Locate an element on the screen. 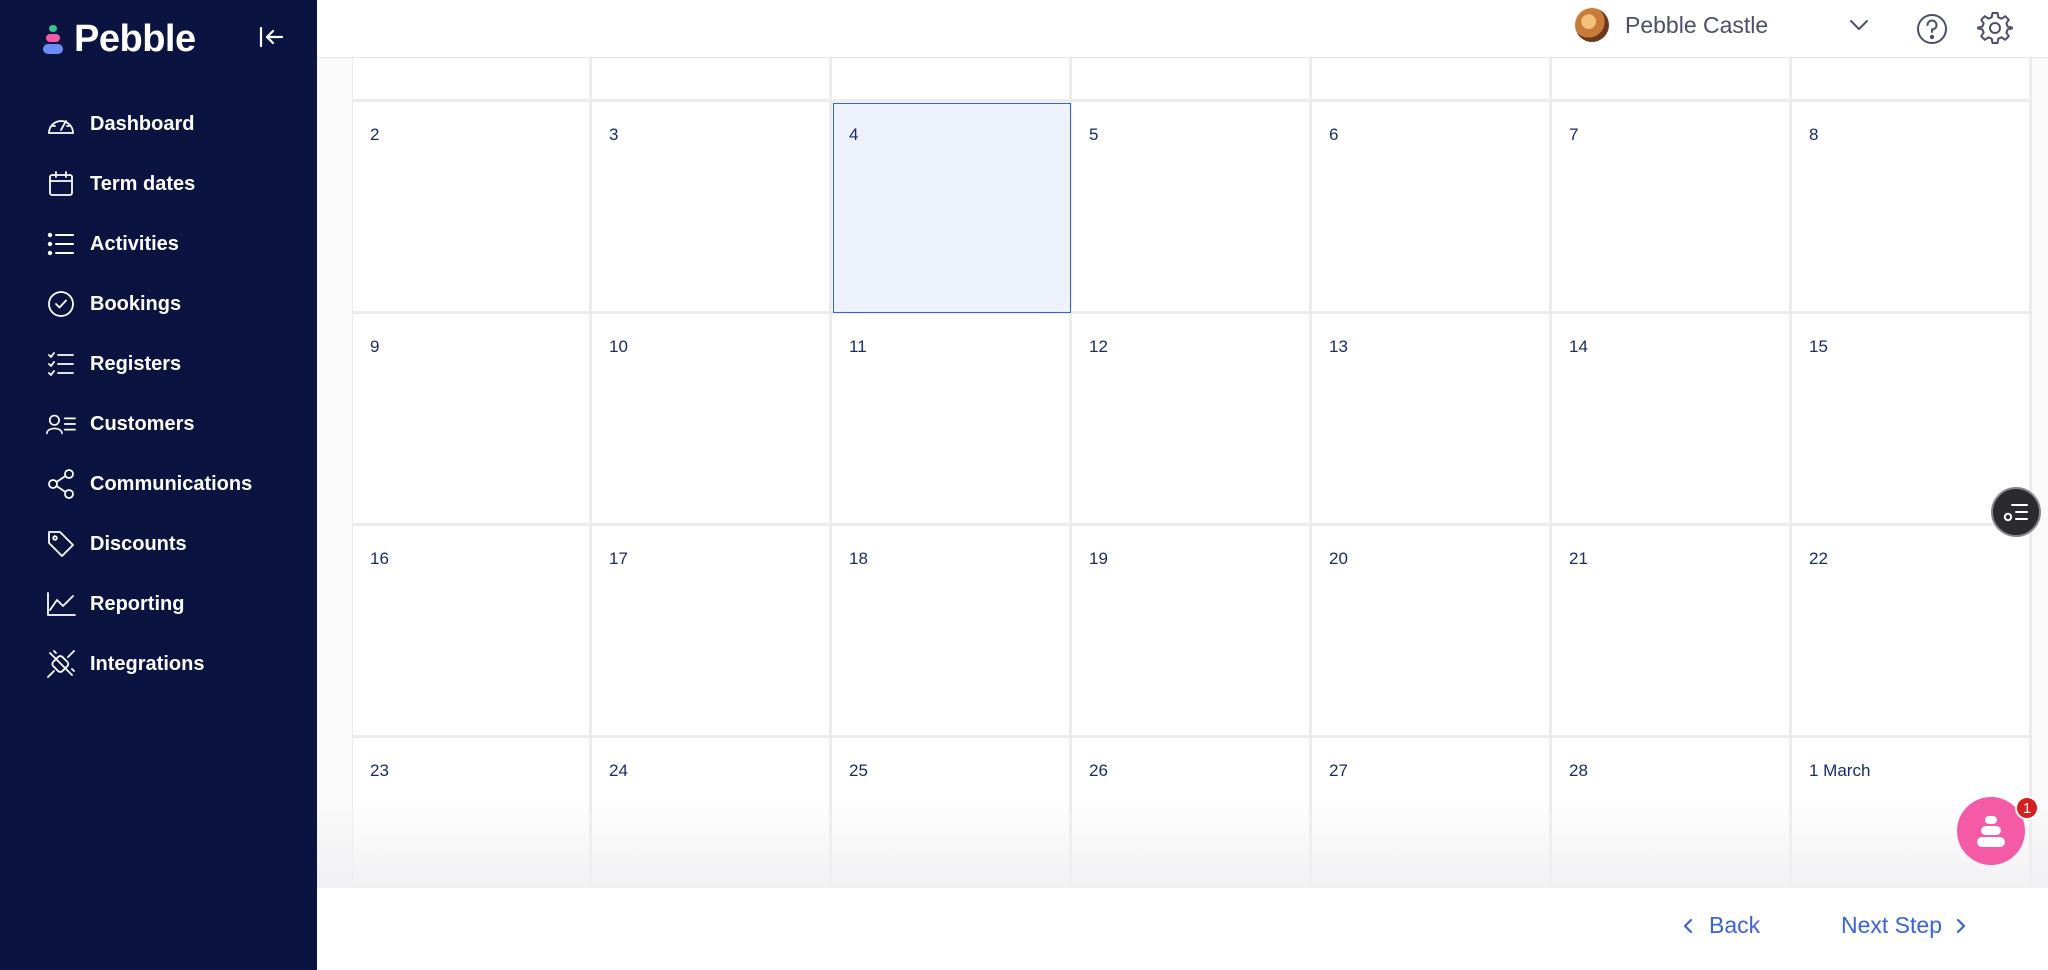 The image size is (2048, 970). calendar-icon is located at coordinates (61, 184).